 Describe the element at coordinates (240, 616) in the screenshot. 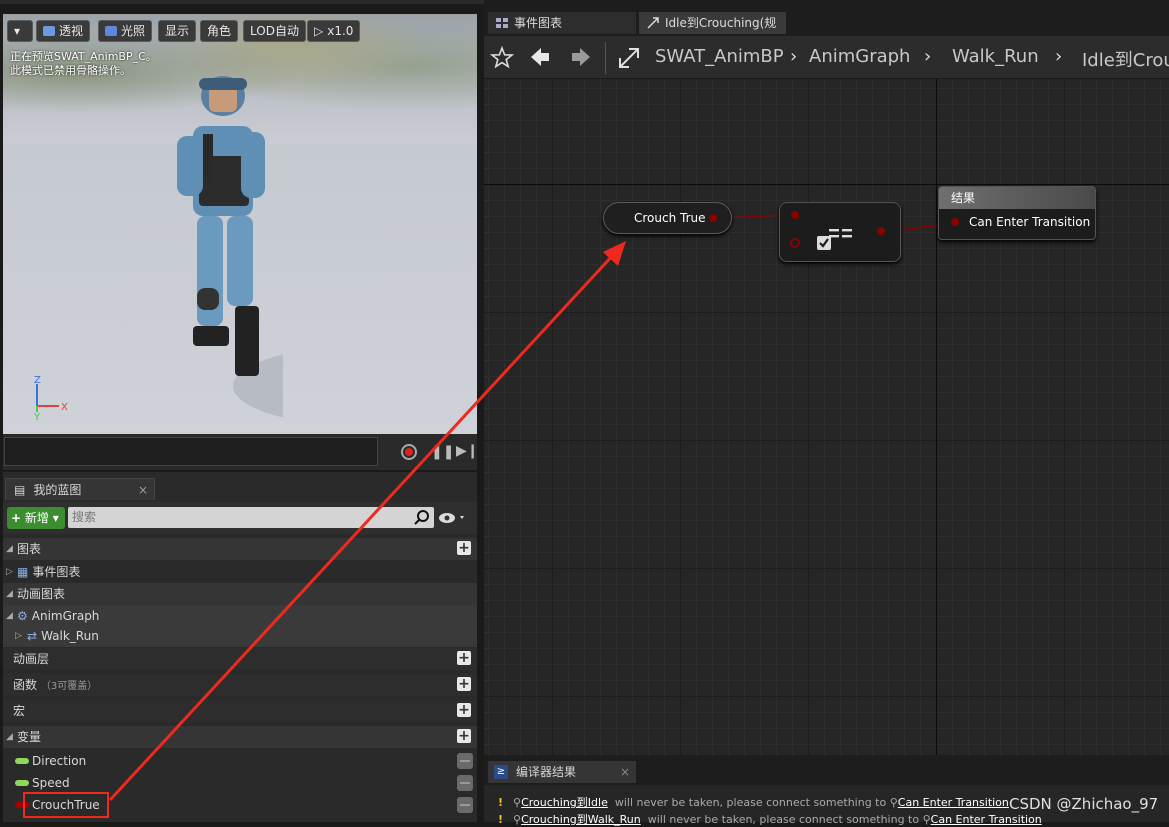

I see `tree-item-animgraph: ◢ ⚙ AnimGraph` at that location.